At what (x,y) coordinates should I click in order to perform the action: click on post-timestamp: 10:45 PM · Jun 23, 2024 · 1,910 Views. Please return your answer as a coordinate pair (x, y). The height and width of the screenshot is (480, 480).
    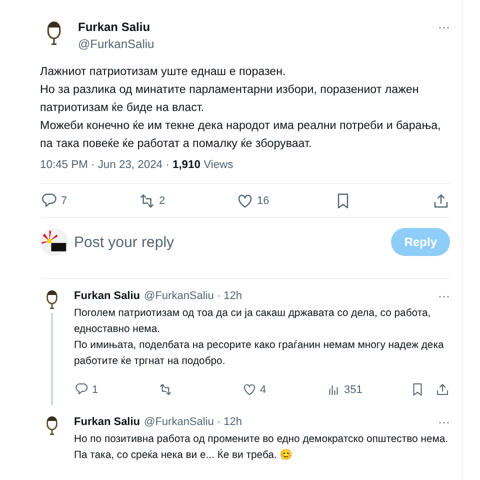
    Looking at the image, I should click on (245, 171).